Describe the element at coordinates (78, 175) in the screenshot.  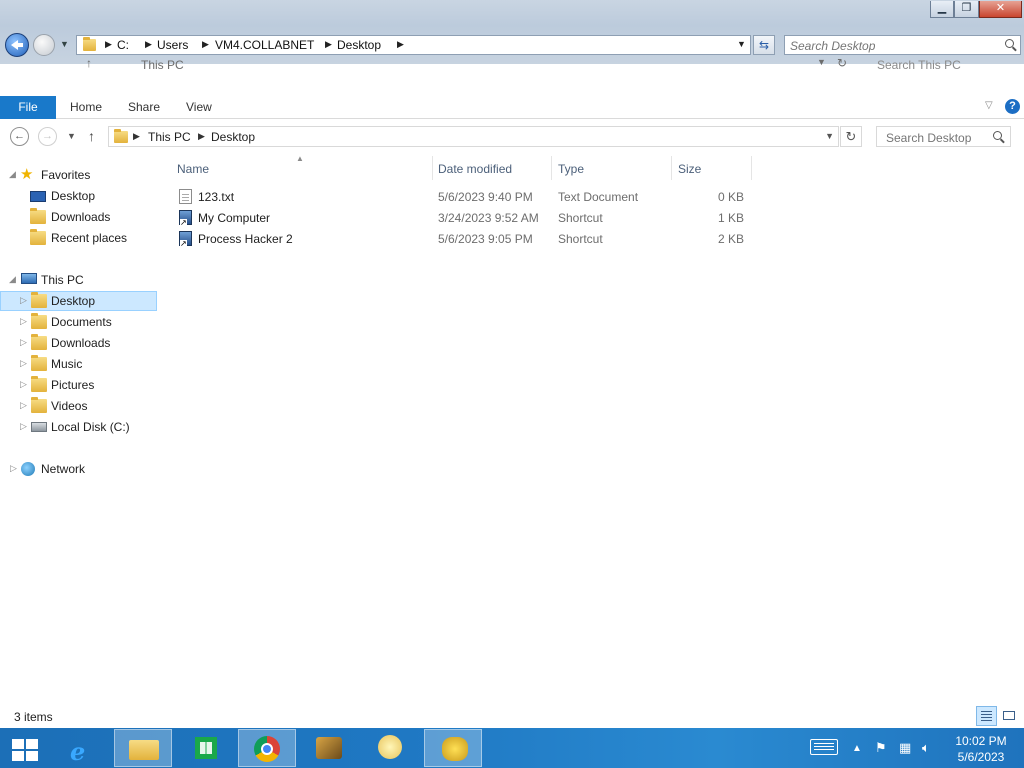
I see `tree-favorites: ◢ ★ Favorites` at that location.